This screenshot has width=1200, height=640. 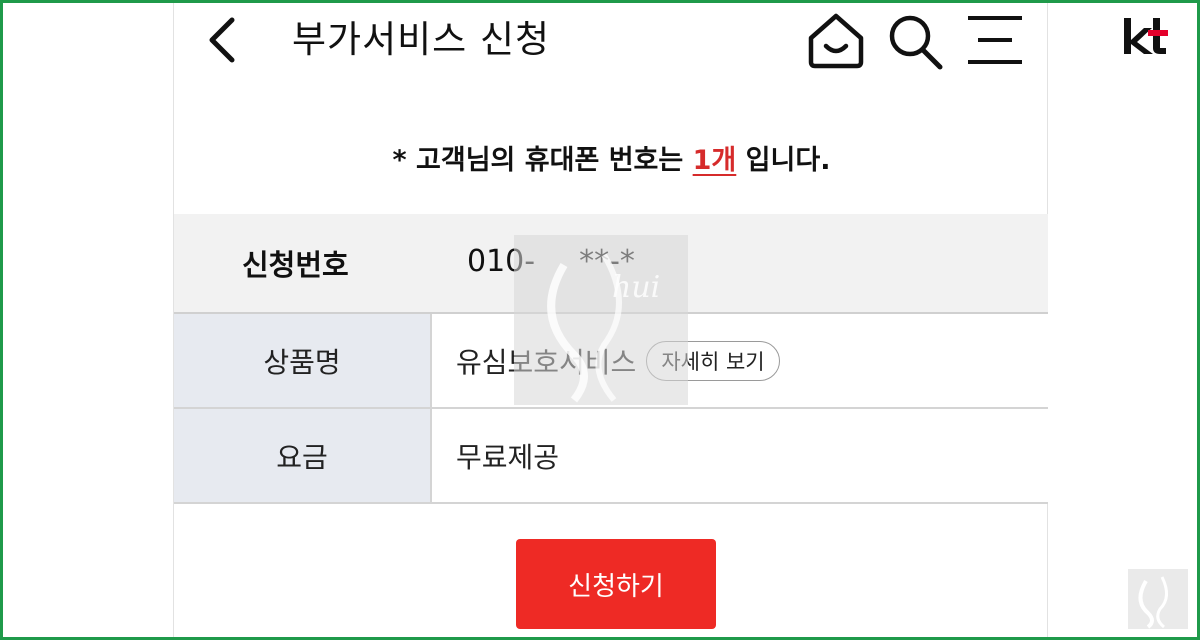 What do you see at coordinates (546, 362) in the screenshot?
I see `product-name-value: 유심보호서비스` at bounding box center [546, 362].